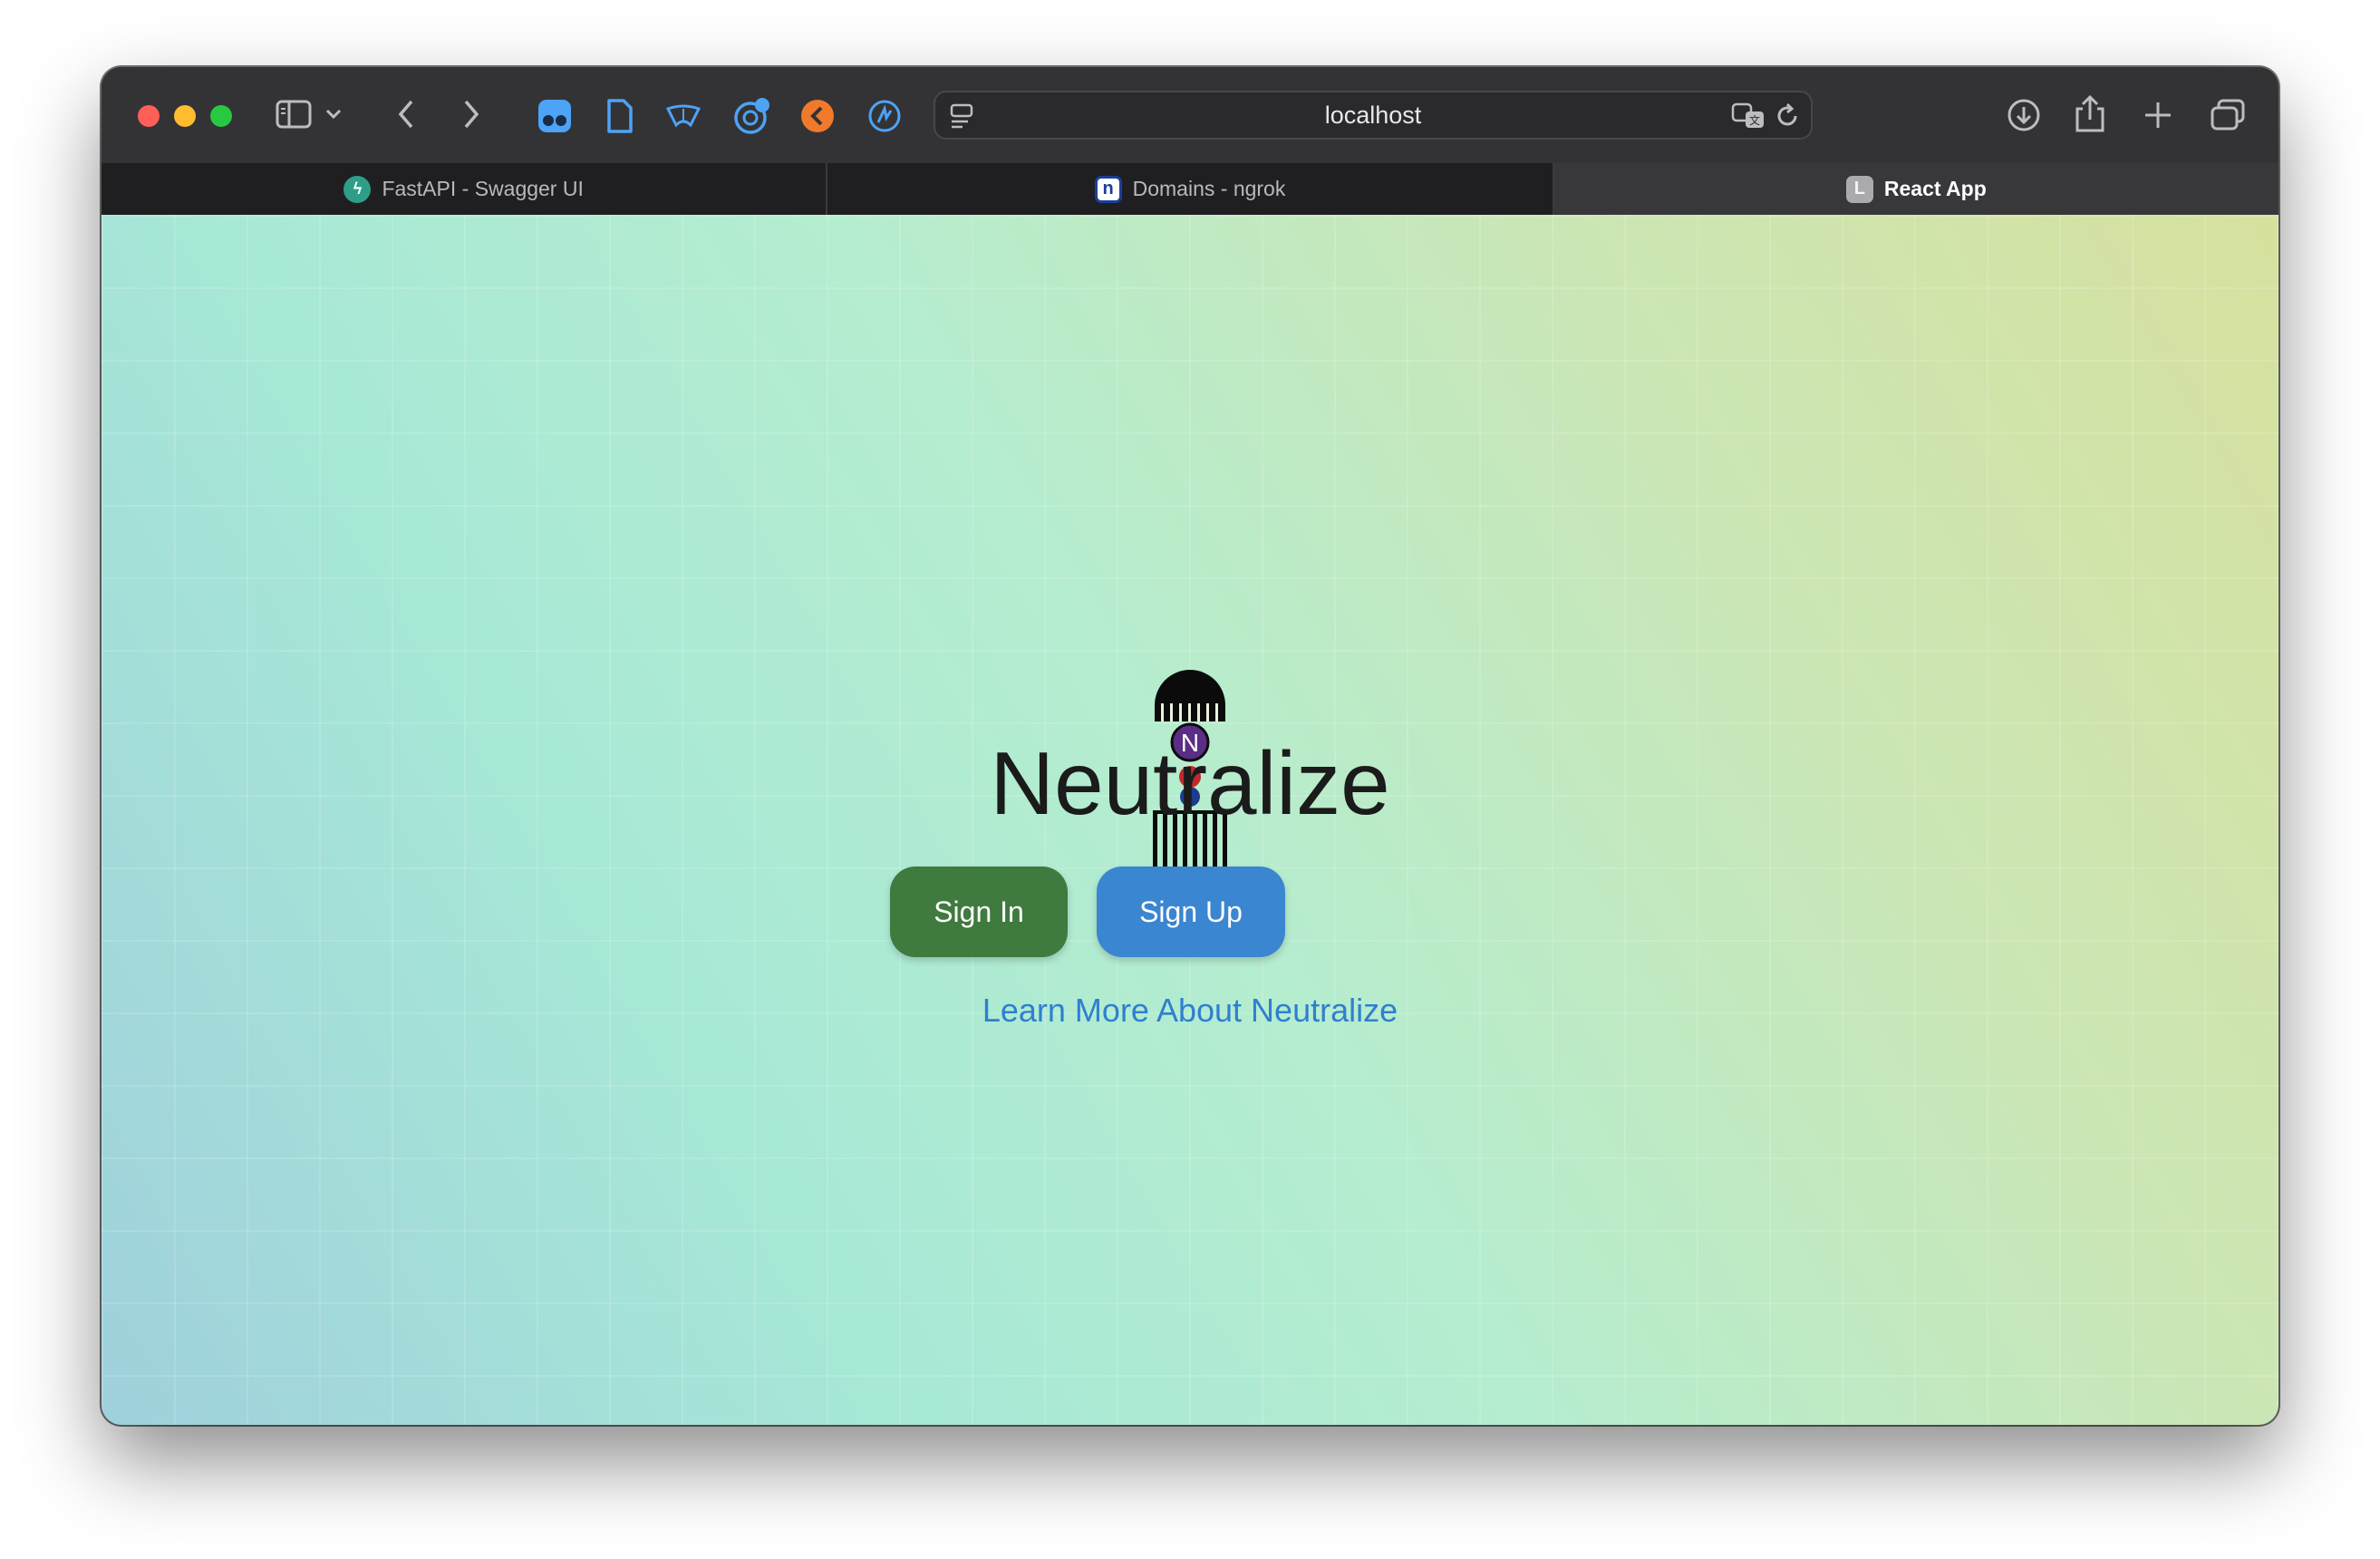 The height and width of the screenshot is (1559, 2380). What do you see at coordinates (471, 114) in the screenshot?
I see `forward-icon` at bounding box center [471, 114].